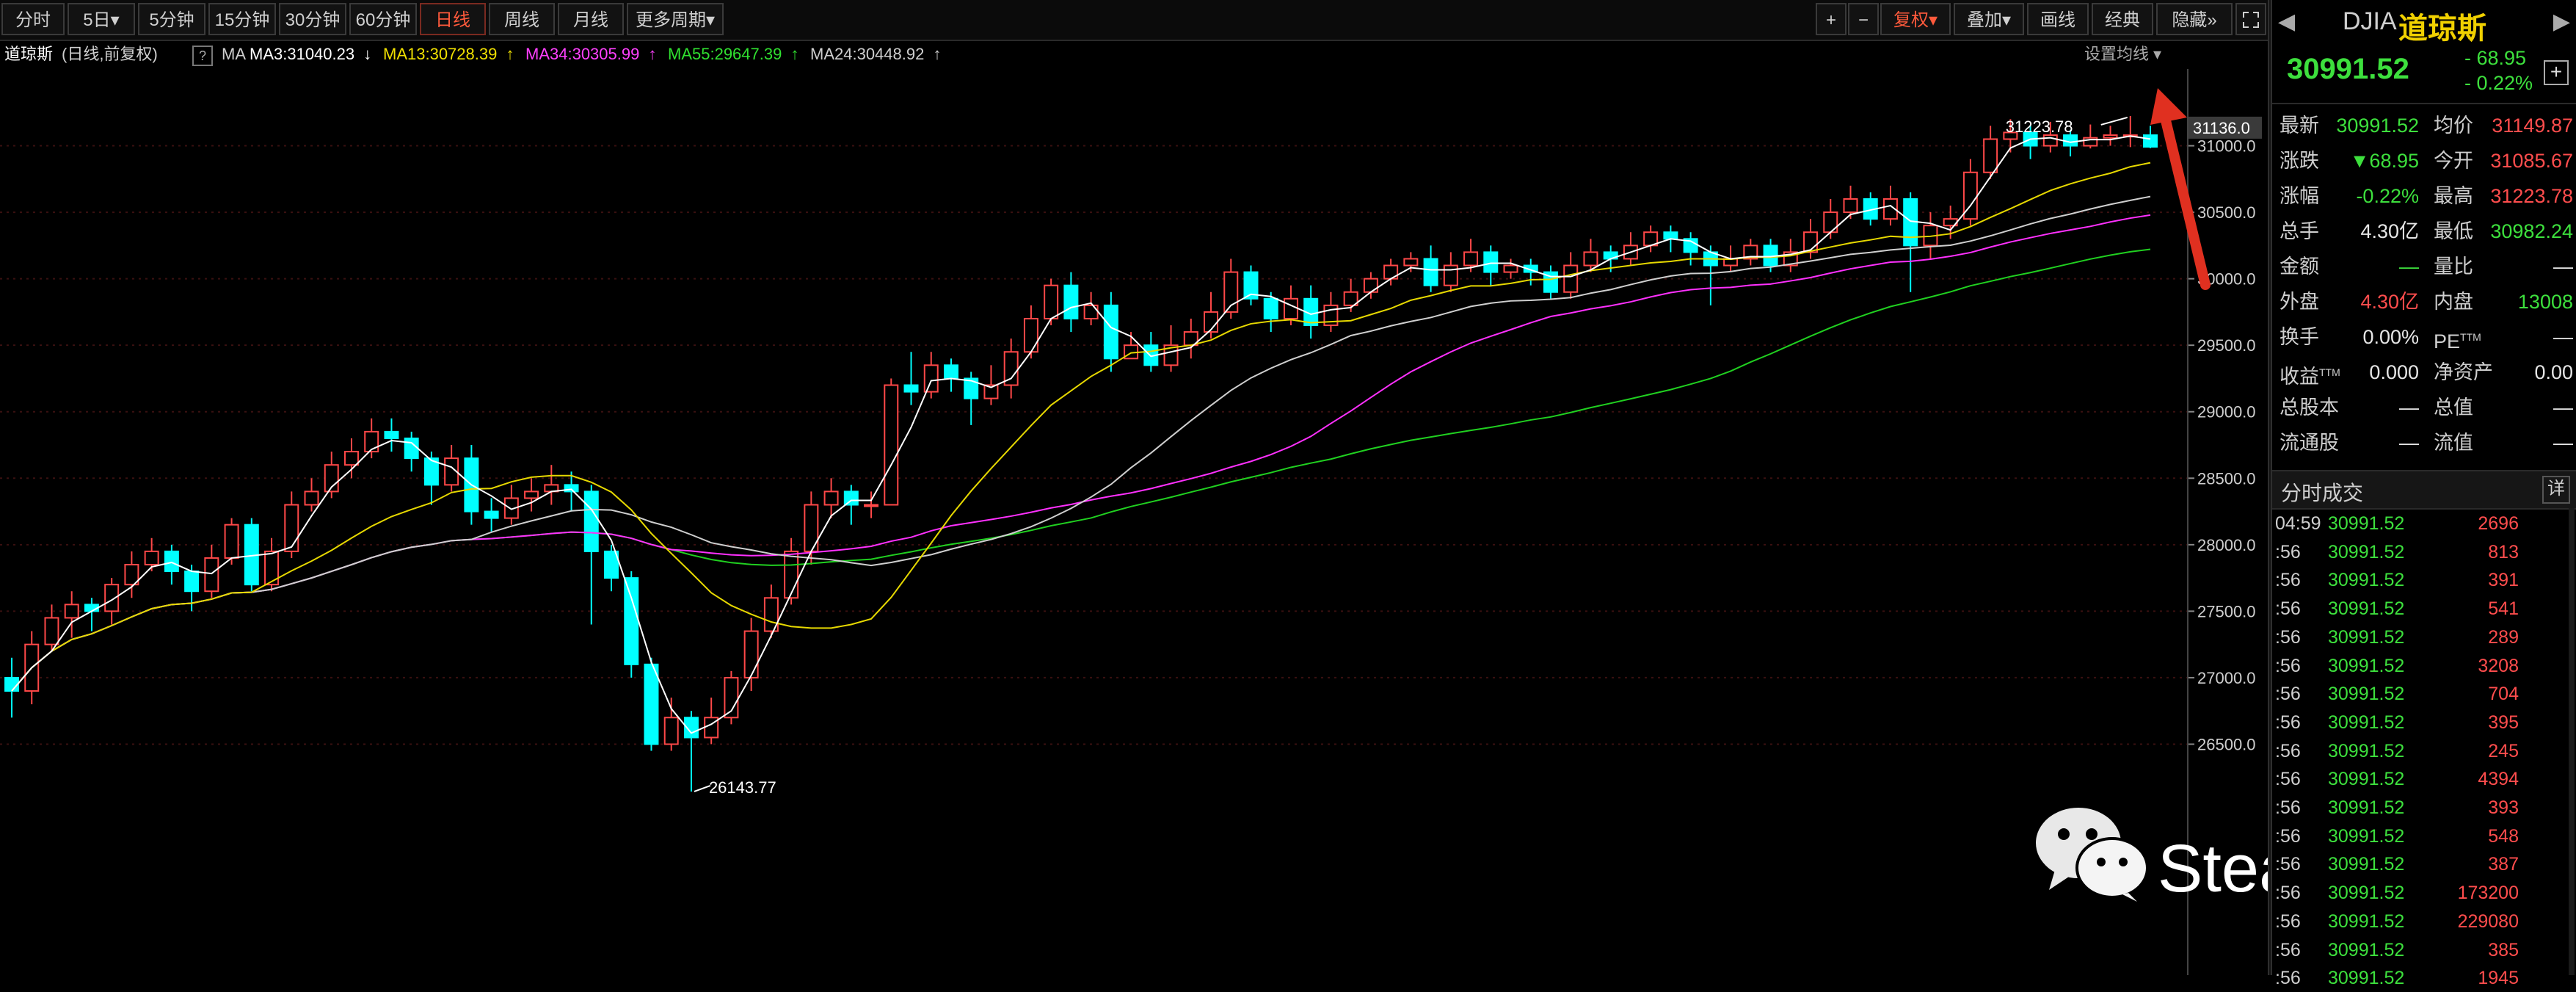 This screenshot has height=992, width=2576. Describe the element at coordinates (2348, 69) in the screenshot. I see `last-price: 30991.52` at that location.